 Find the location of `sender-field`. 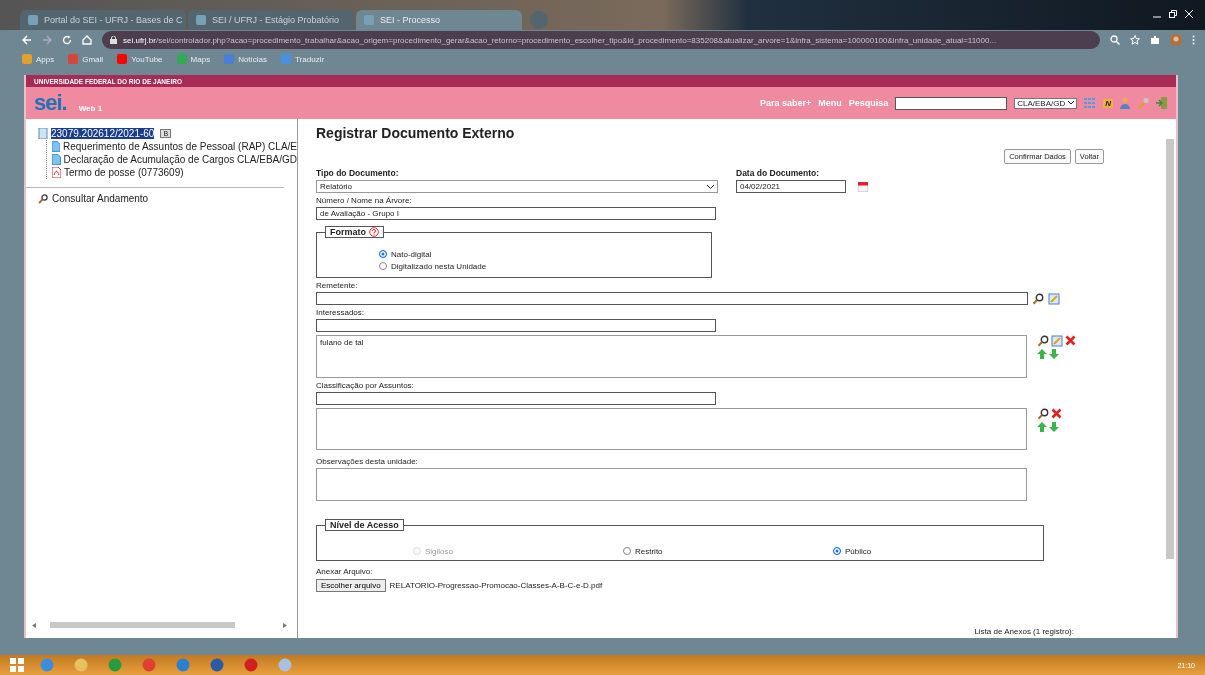

sender-field is located at coordinates (672, 298).